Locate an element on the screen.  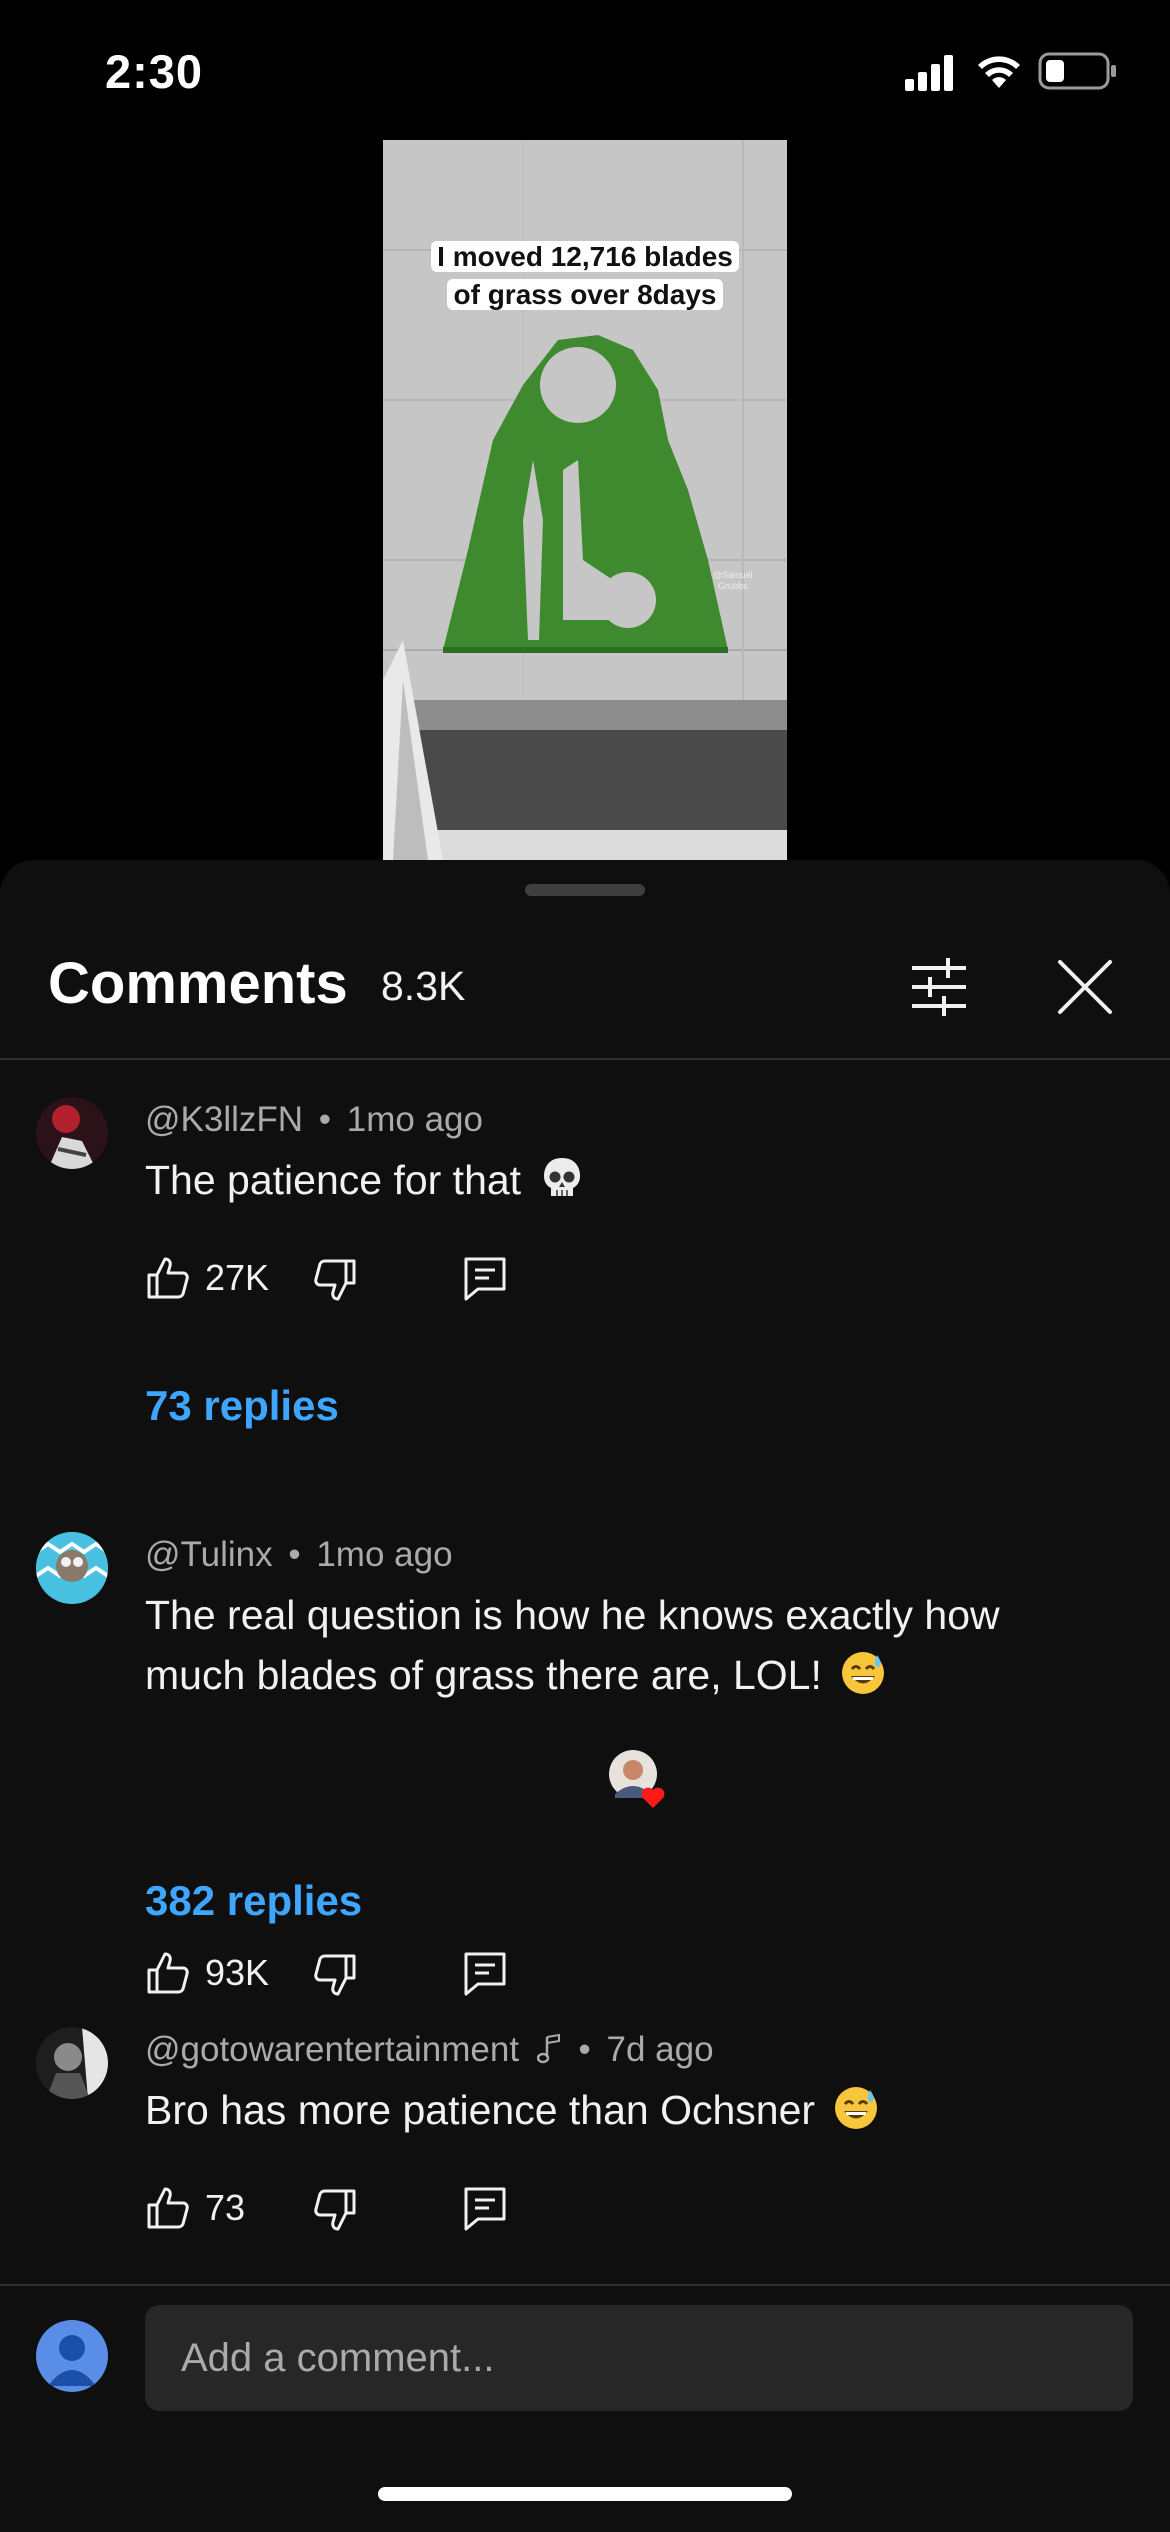
current-user-avatar is located at coordinates (72, 2356).